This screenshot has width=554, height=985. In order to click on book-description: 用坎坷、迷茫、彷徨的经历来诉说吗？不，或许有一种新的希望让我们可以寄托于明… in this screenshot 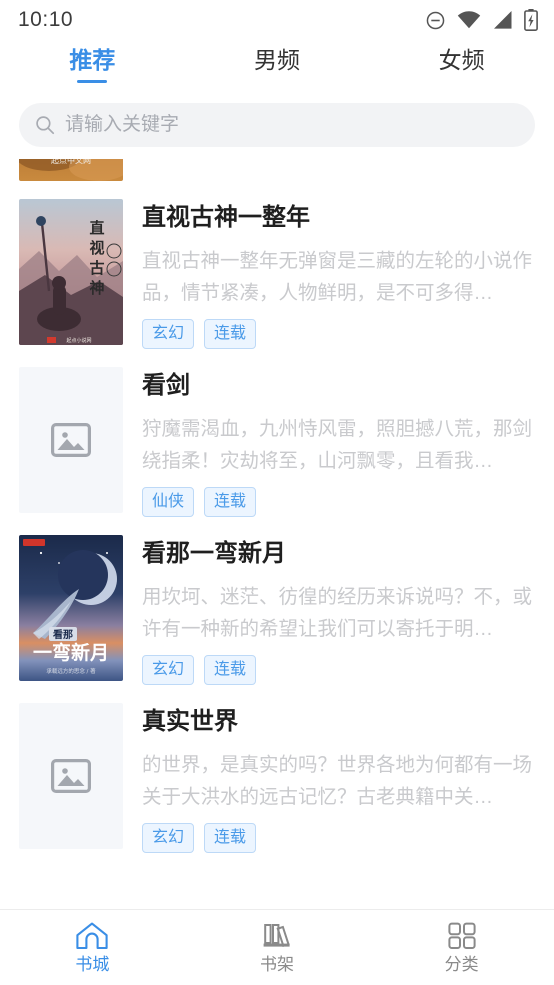, I will do `click(337, 613)`.